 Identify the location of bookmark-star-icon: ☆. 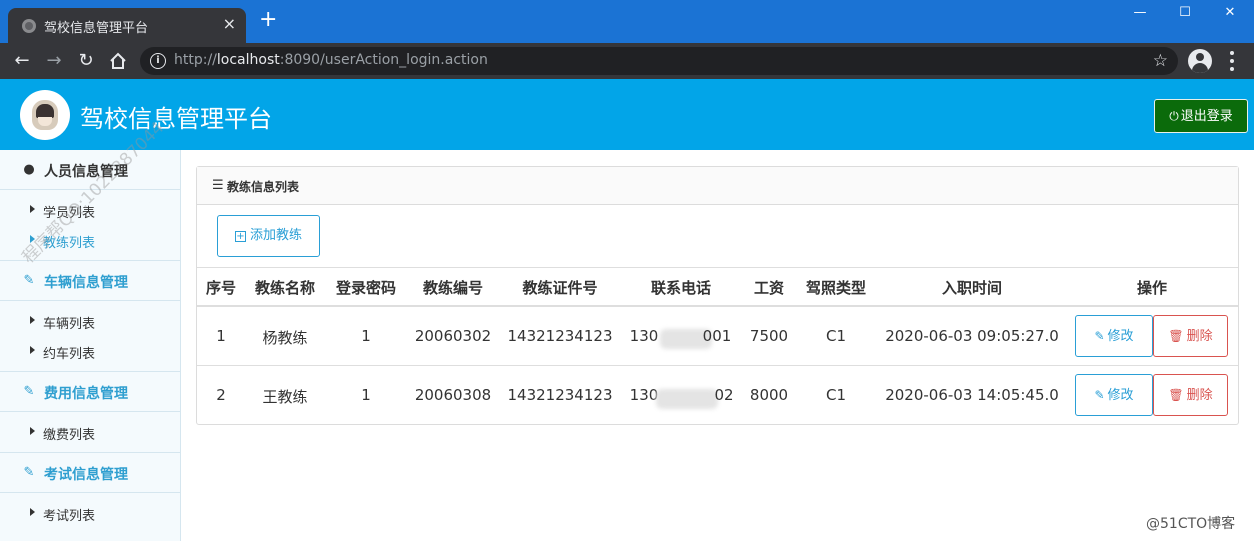
(1160, 61).